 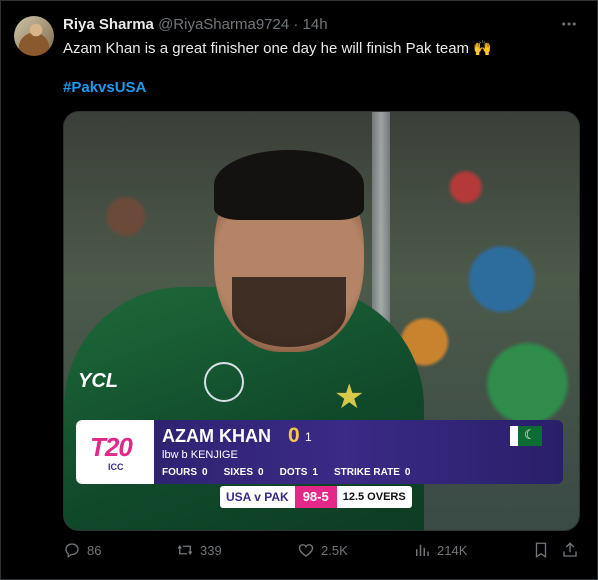 What do you see at coordinates (200, 455) in the screenshot?
I see `dismissal-text: lbw b KENJIGE` at bounding box center [200, 455].